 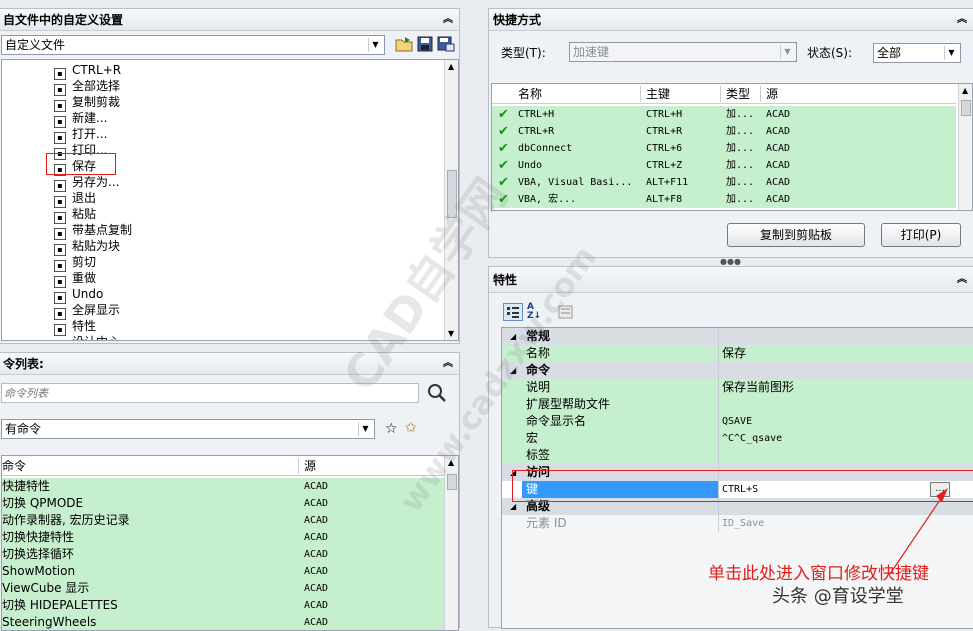 I want to click on annotation-text: 单击此处进入窗口修改快捷键, so click(x=818, y=574).